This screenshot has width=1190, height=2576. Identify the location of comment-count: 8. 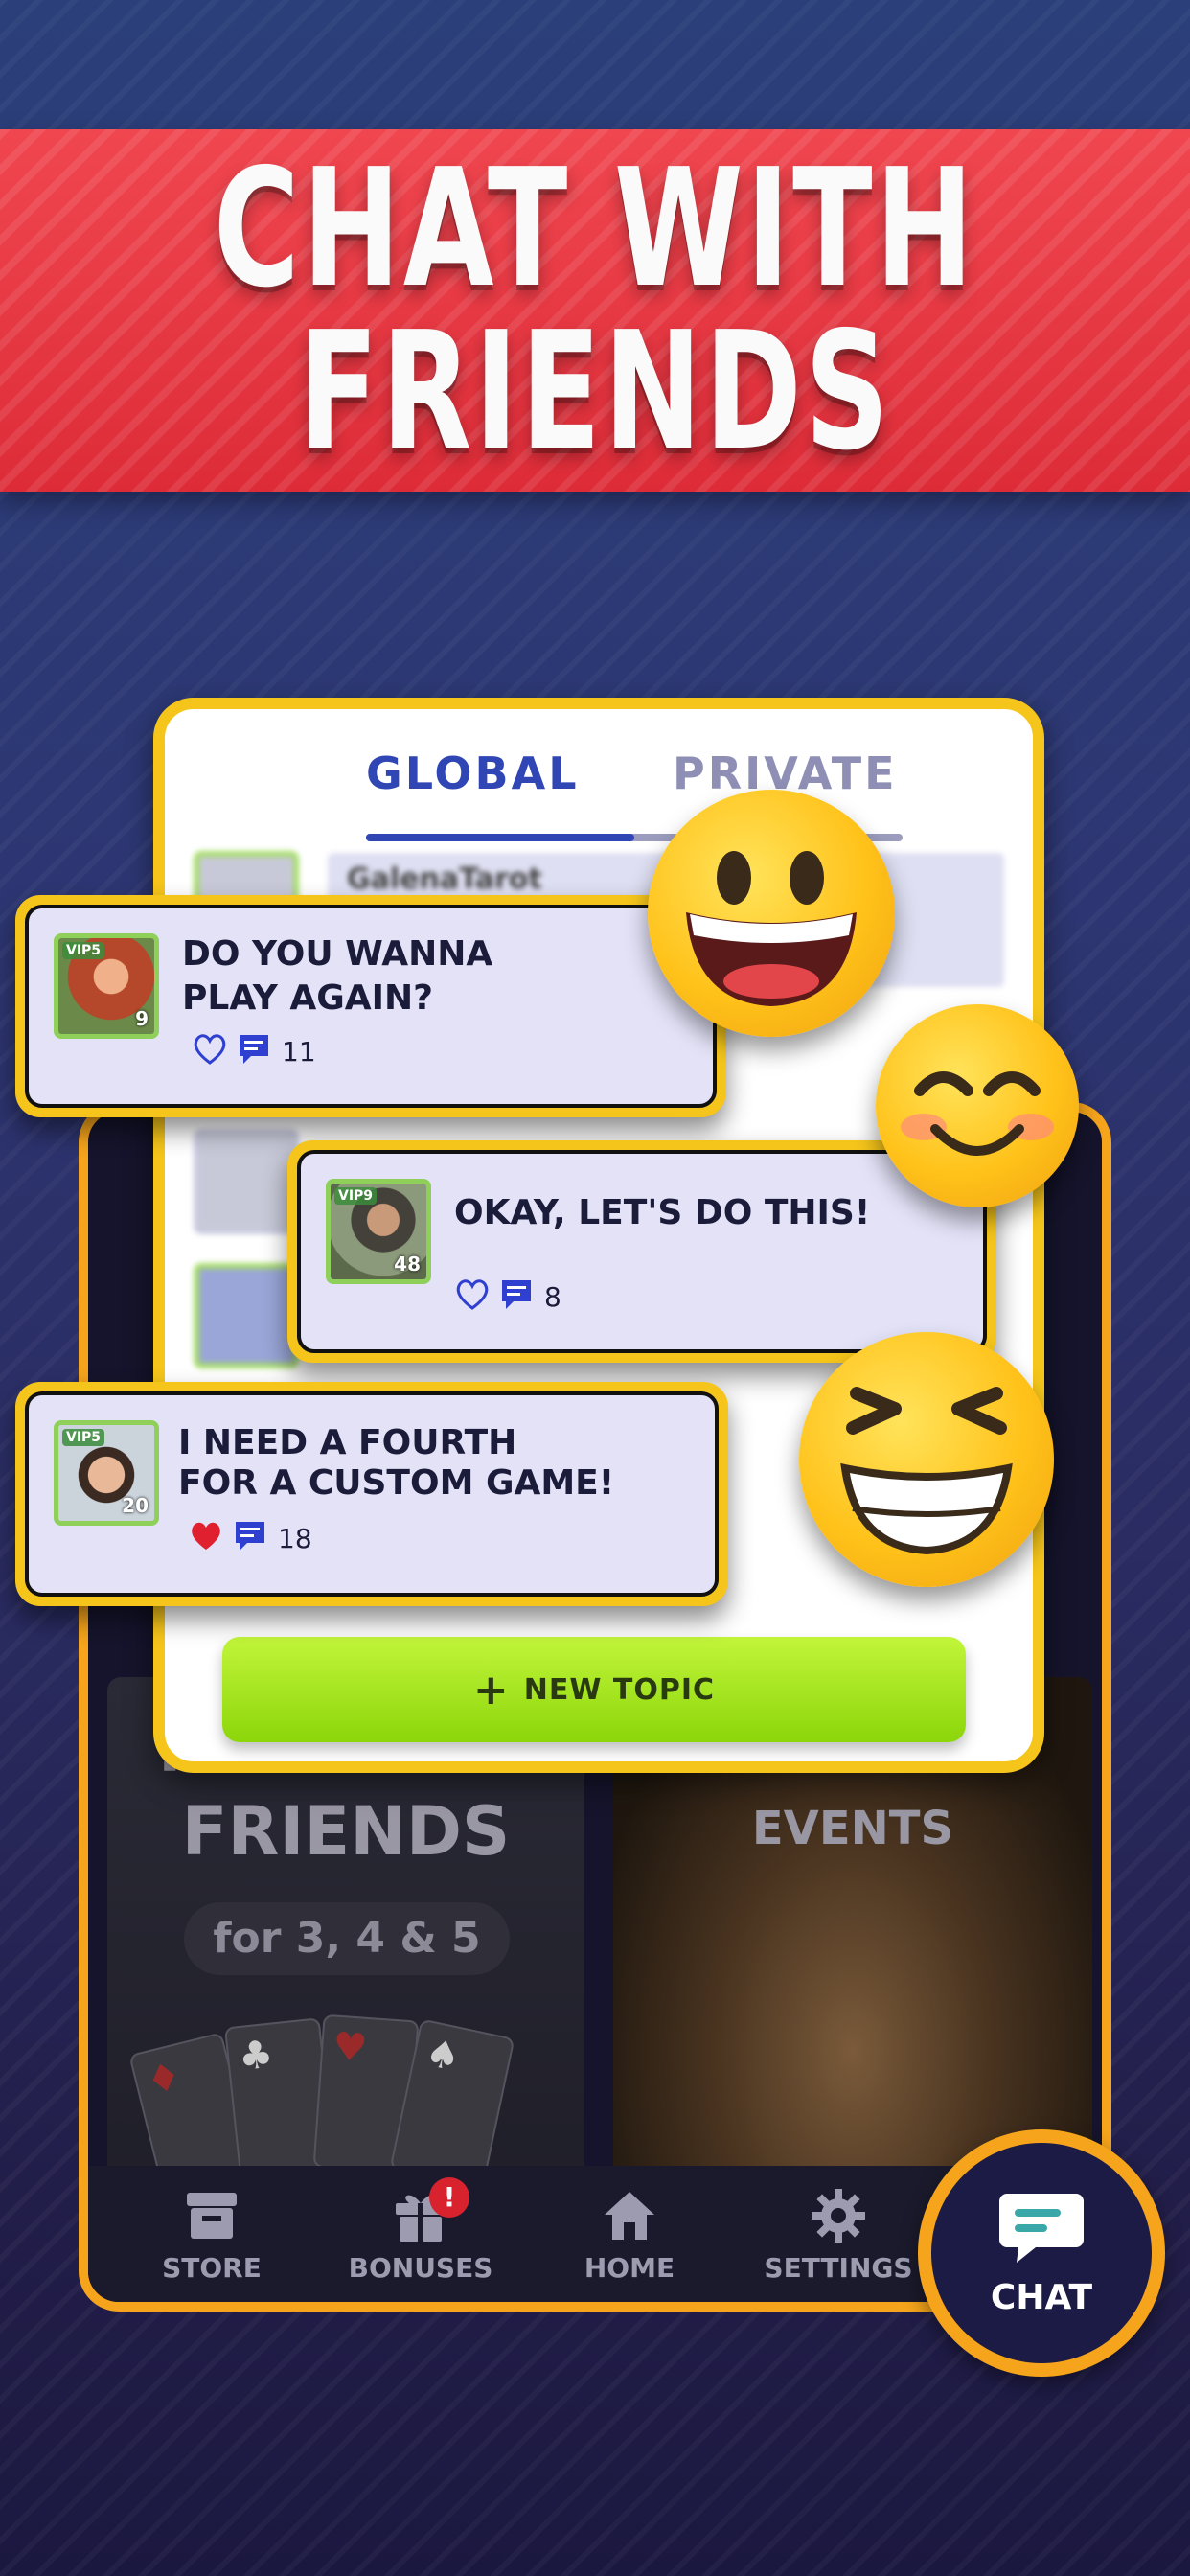
(553, 1296).